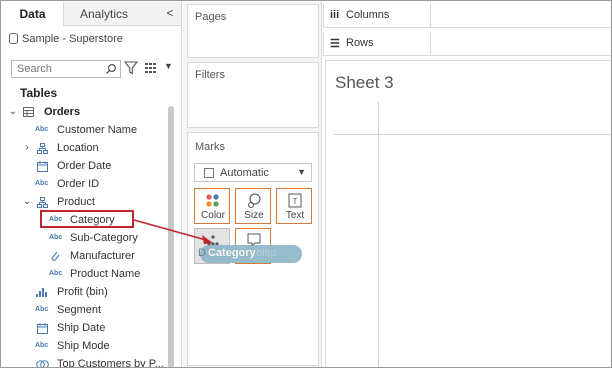 The height and width of the screenshot is (368, 612). I want to click on columns-label: Columns, so click(368, 15).